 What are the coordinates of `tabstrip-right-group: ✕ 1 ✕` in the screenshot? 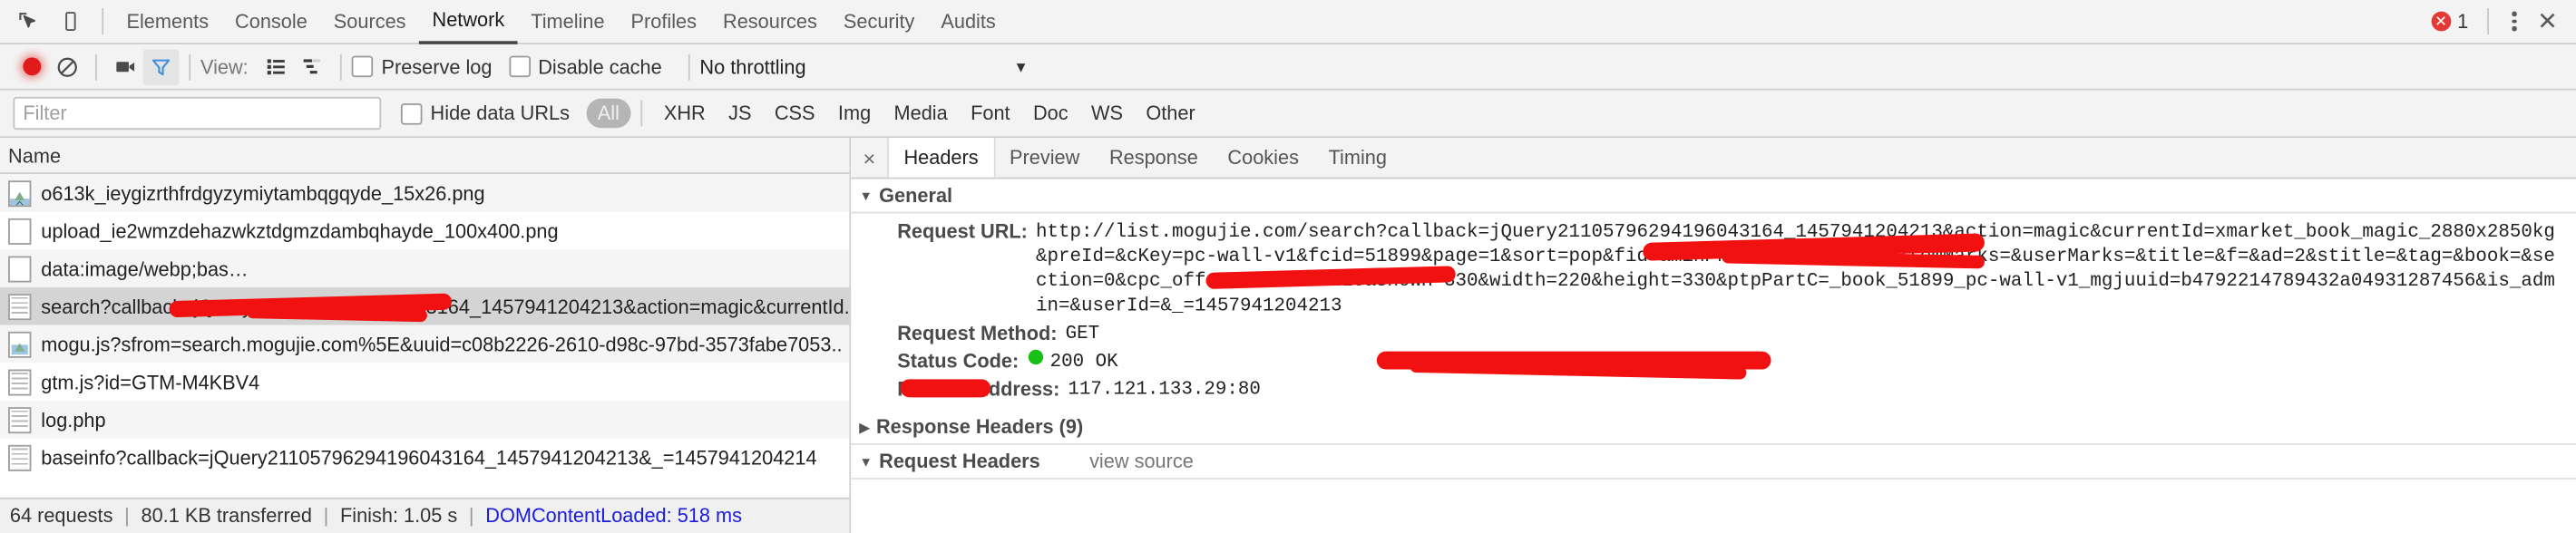 It's located at (2503, 21).